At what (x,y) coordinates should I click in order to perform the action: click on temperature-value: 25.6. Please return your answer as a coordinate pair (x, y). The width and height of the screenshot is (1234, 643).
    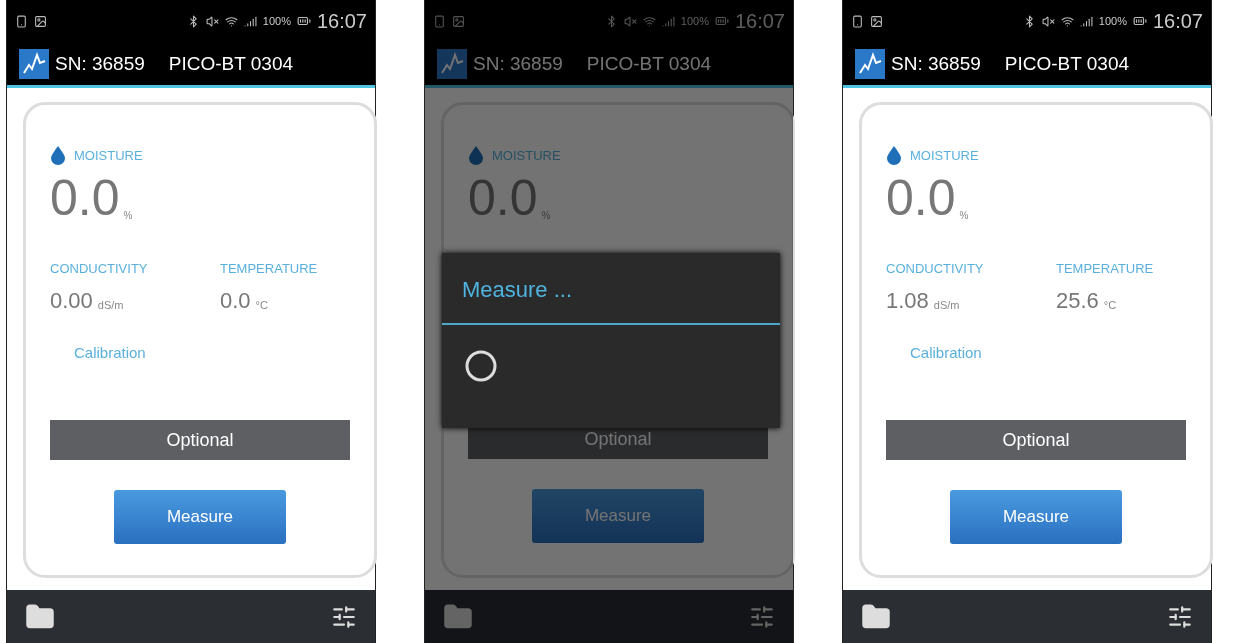
    Looking at the image, I should click on (1077, 301).